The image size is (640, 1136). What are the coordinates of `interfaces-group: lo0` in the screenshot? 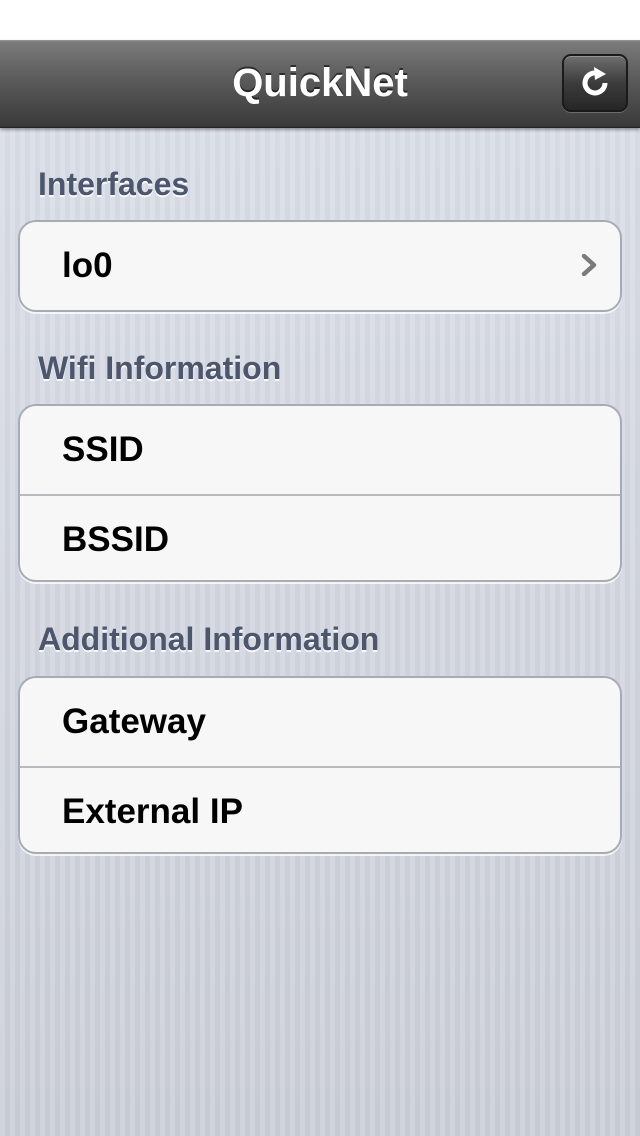 It's located at (320, 266).